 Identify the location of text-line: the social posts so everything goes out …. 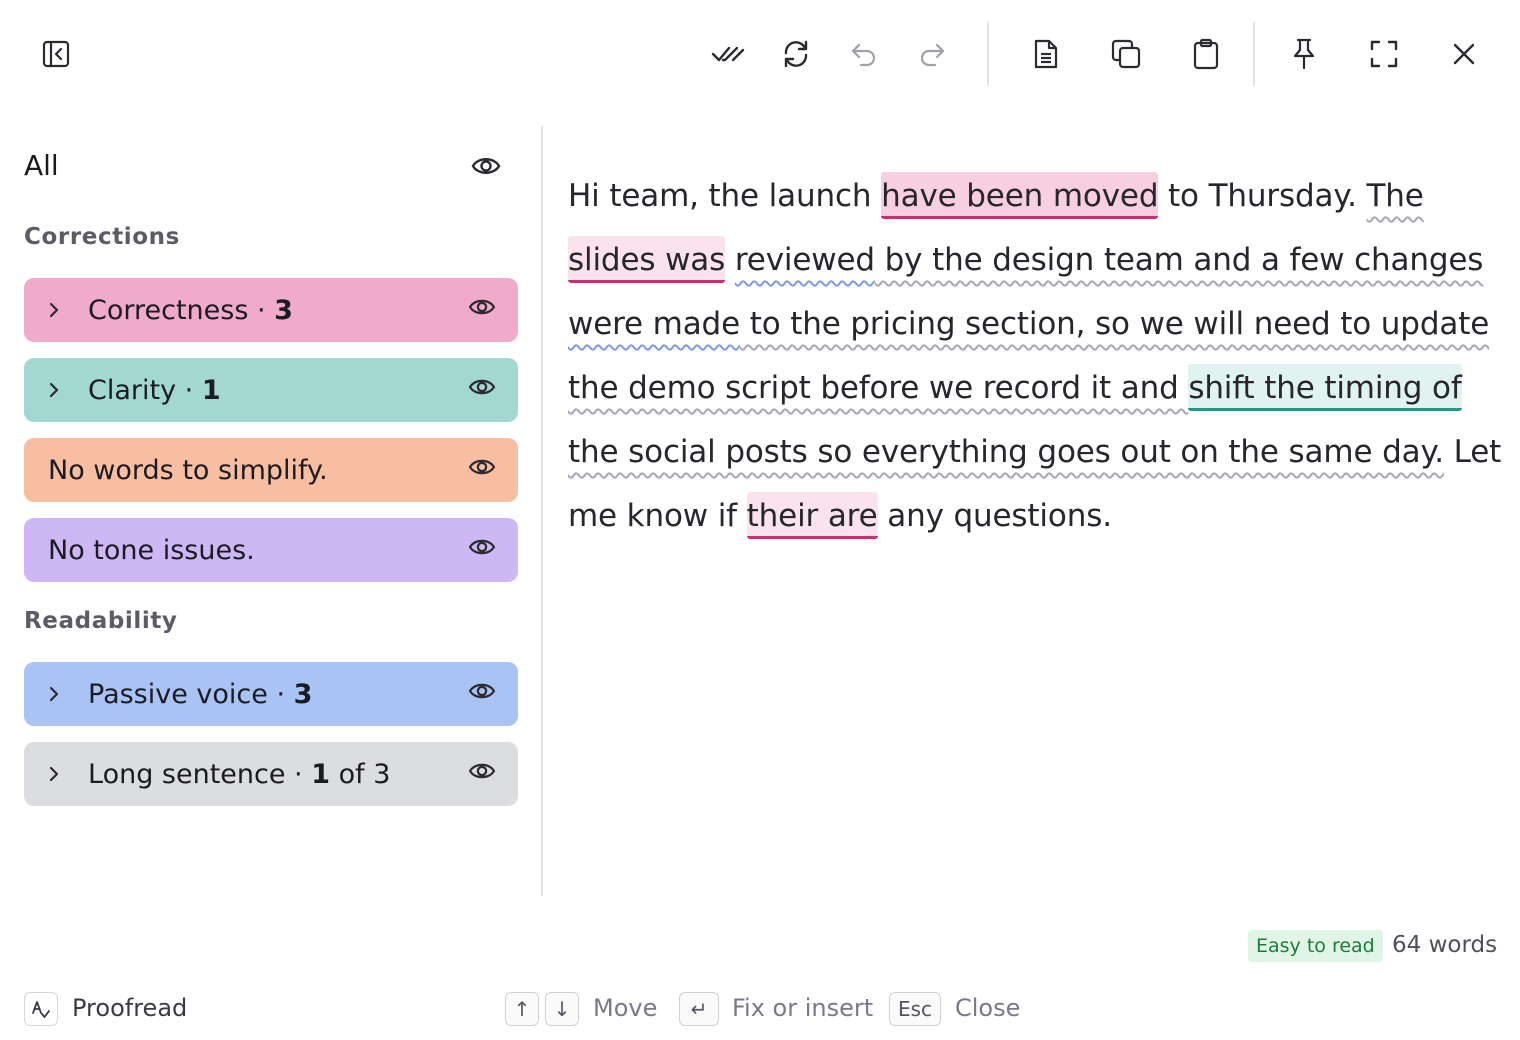
(1034, 452).